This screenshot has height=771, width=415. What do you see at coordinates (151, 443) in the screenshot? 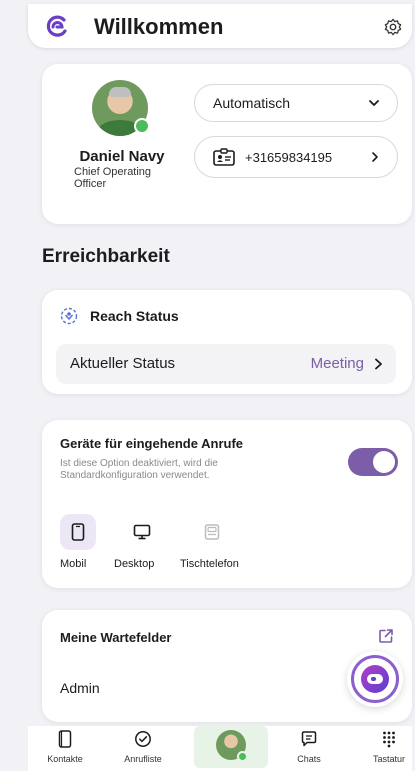
I see `devices-title: Geräte für eingehende Anrufe` at bounding box center [151, 443].